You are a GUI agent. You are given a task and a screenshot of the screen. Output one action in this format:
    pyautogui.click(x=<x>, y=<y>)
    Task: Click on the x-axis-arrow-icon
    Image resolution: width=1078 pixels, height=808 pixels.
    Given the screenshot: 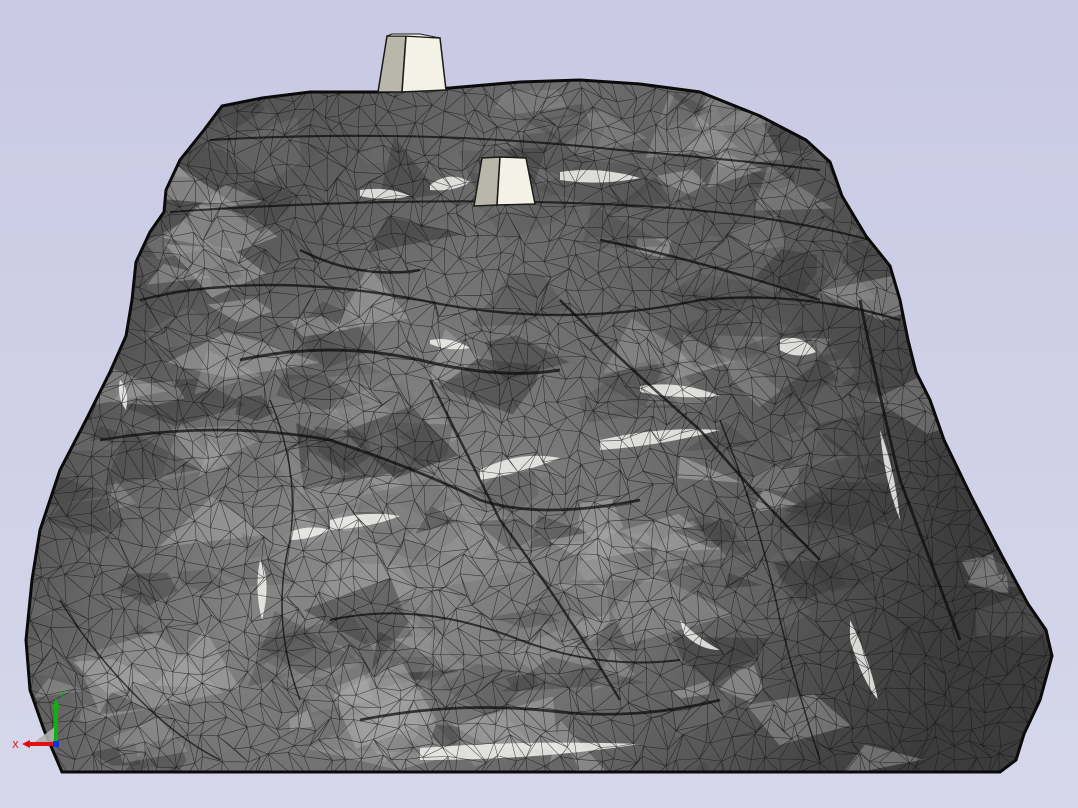 What is the action you would take?
    pyautogui.click(x=26, y=744)
    